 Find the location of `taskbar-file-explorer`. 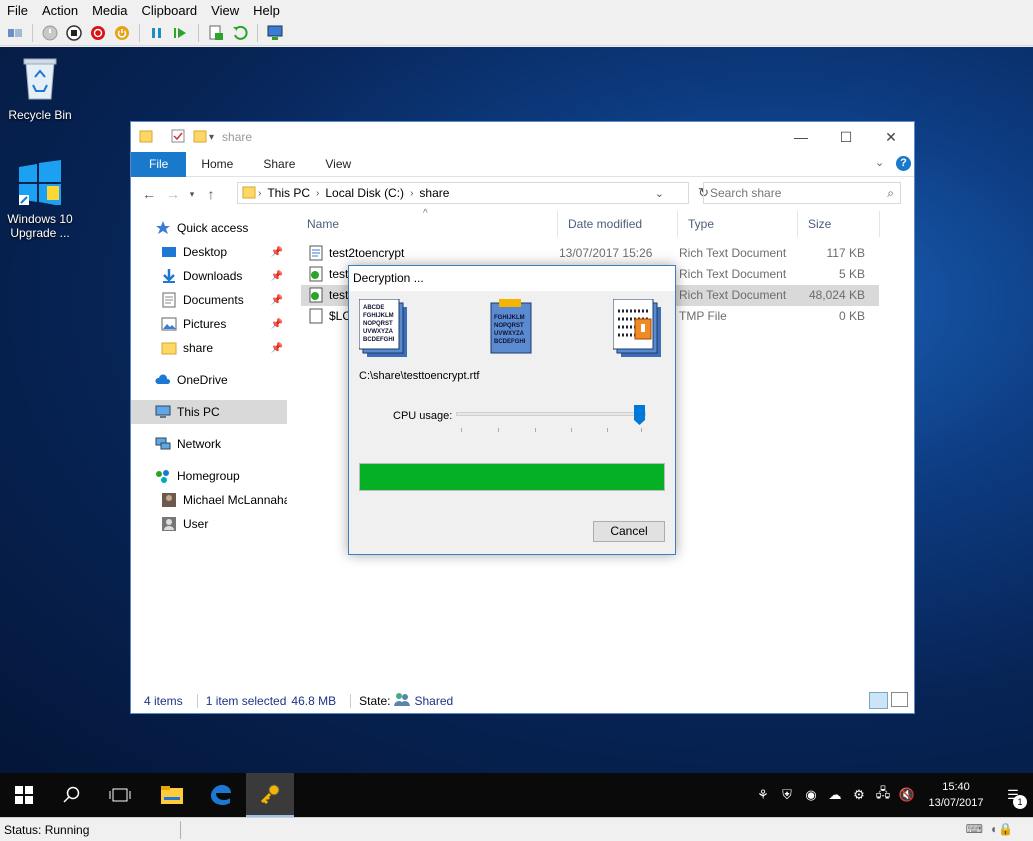

taskbar-file-explorer is located at coordinates (172, 795).